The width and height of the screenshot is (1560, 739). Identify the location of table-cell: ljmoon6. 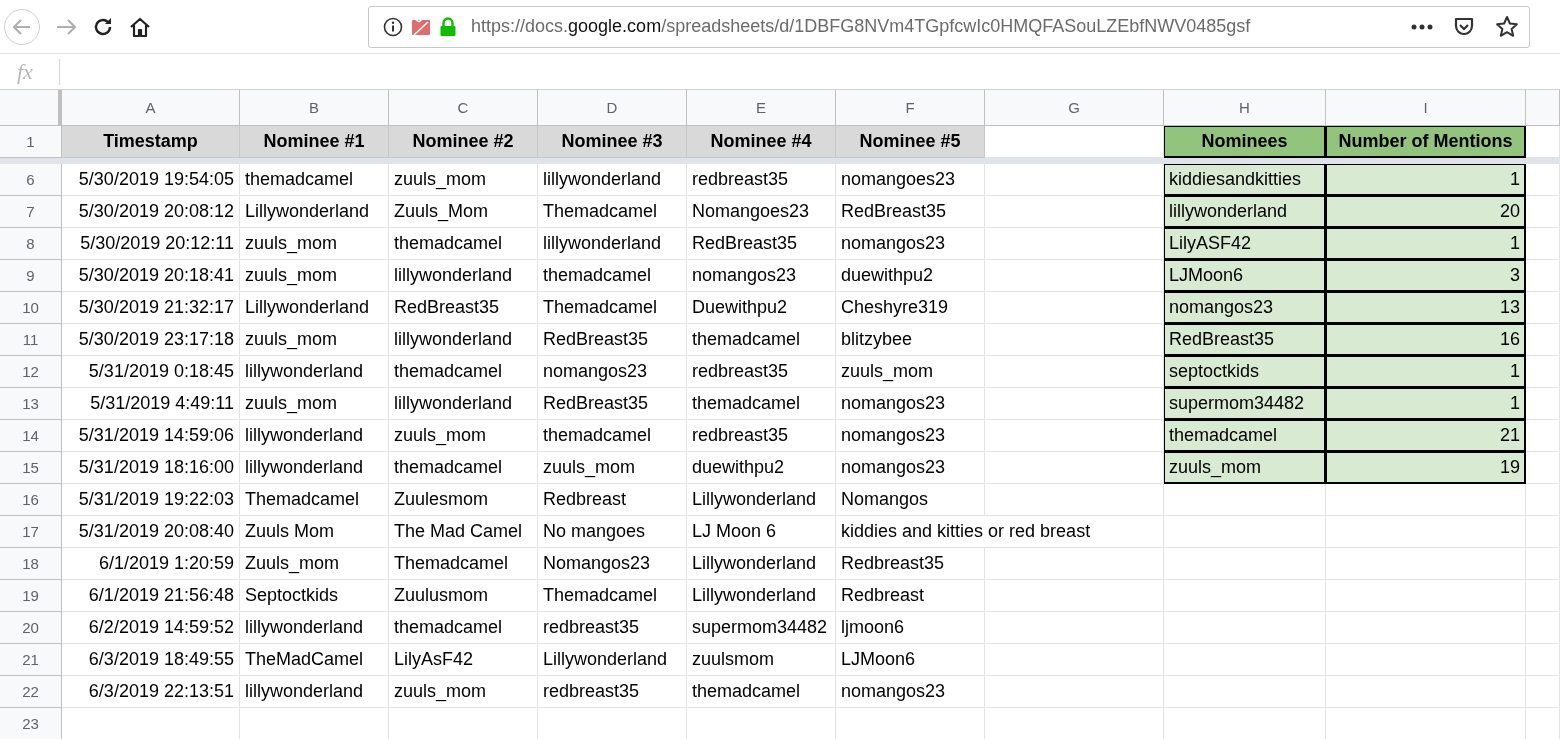
(910, 628).